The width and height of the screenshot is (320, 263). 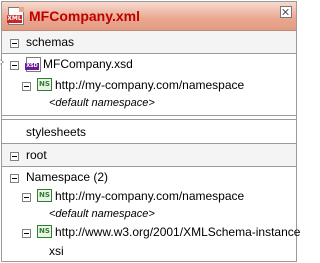 What do you see at coordinates (149, 16) in the screenshot?
I see `component-title-bar: XML MFCompany.xml` at bounding box center [149, 16].